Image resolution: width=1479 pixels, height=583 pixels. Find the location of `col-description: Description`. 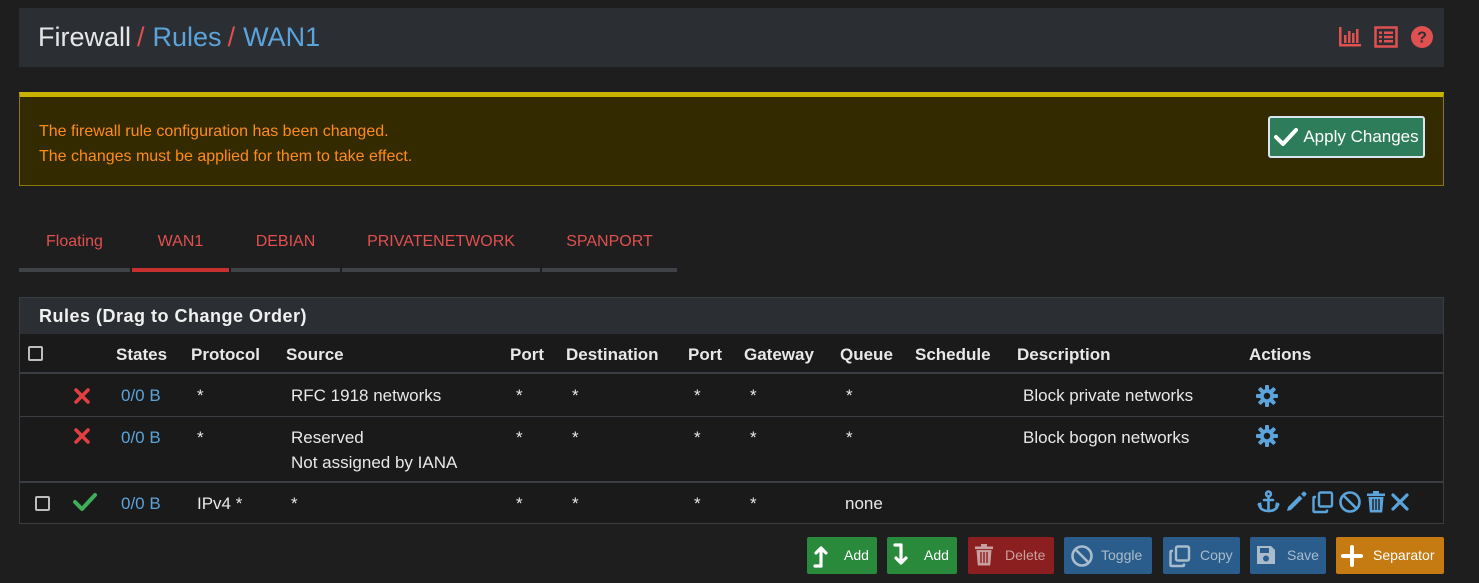

col-description: Description is located at coordinates (1064, 355).